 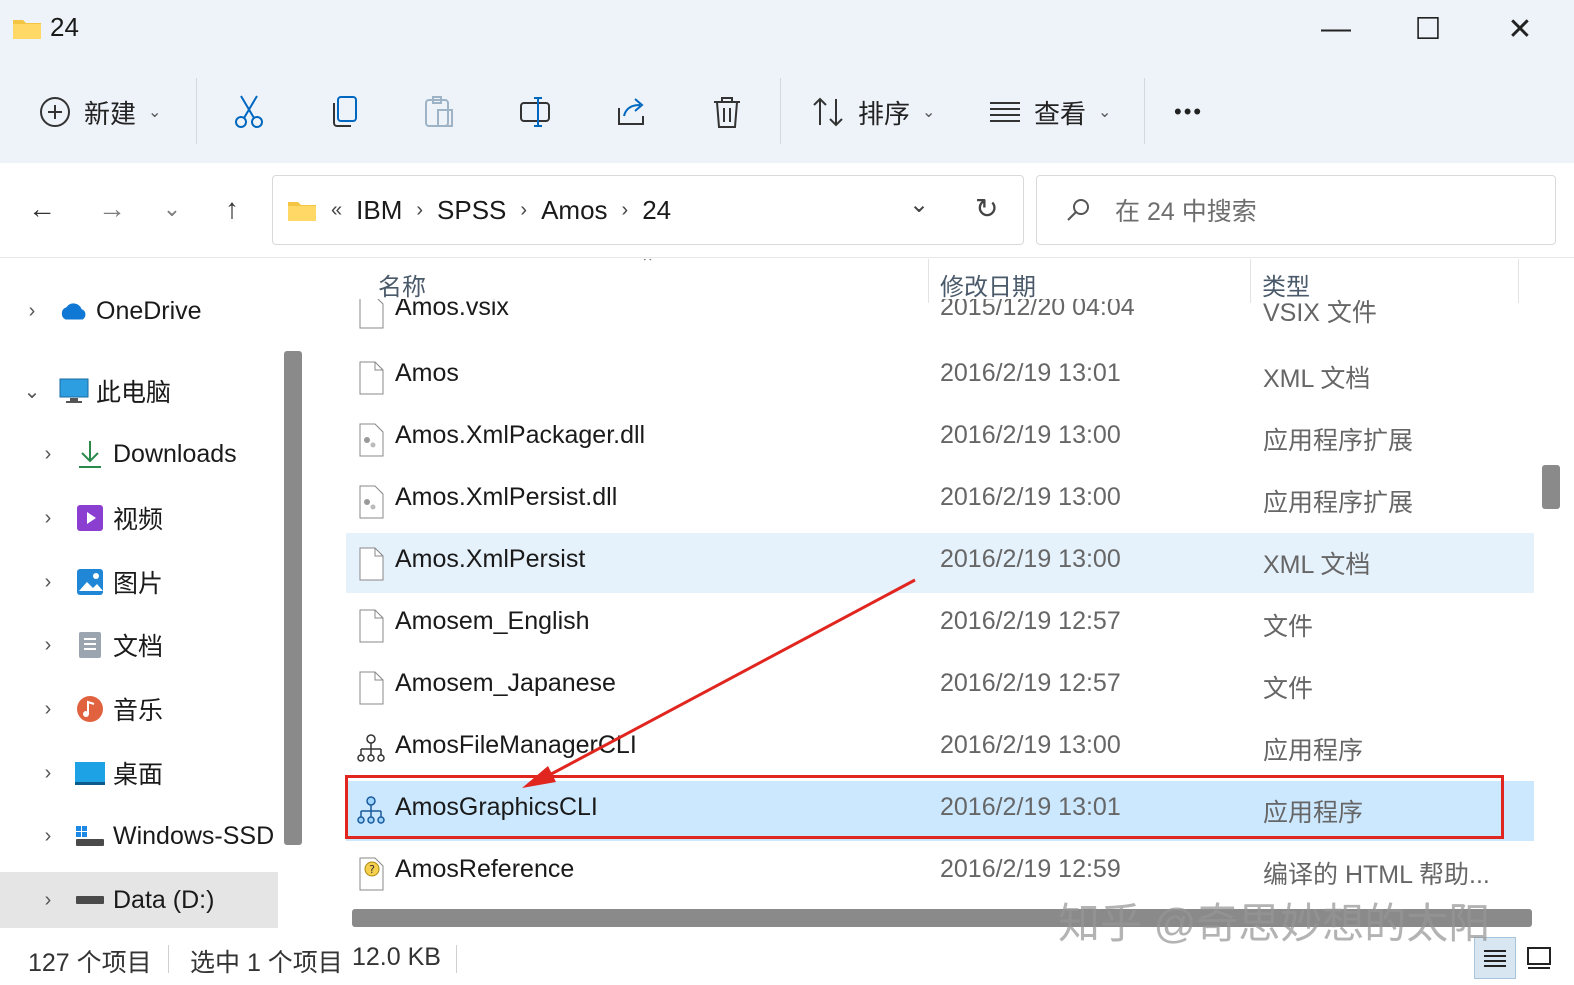 What do you see at coordinates (940, 749) in the screenshot?
I see `file-row: AmosFileManagerCLI 2016/2/19 13:00 应用程序` at bounding box center [940, 749].